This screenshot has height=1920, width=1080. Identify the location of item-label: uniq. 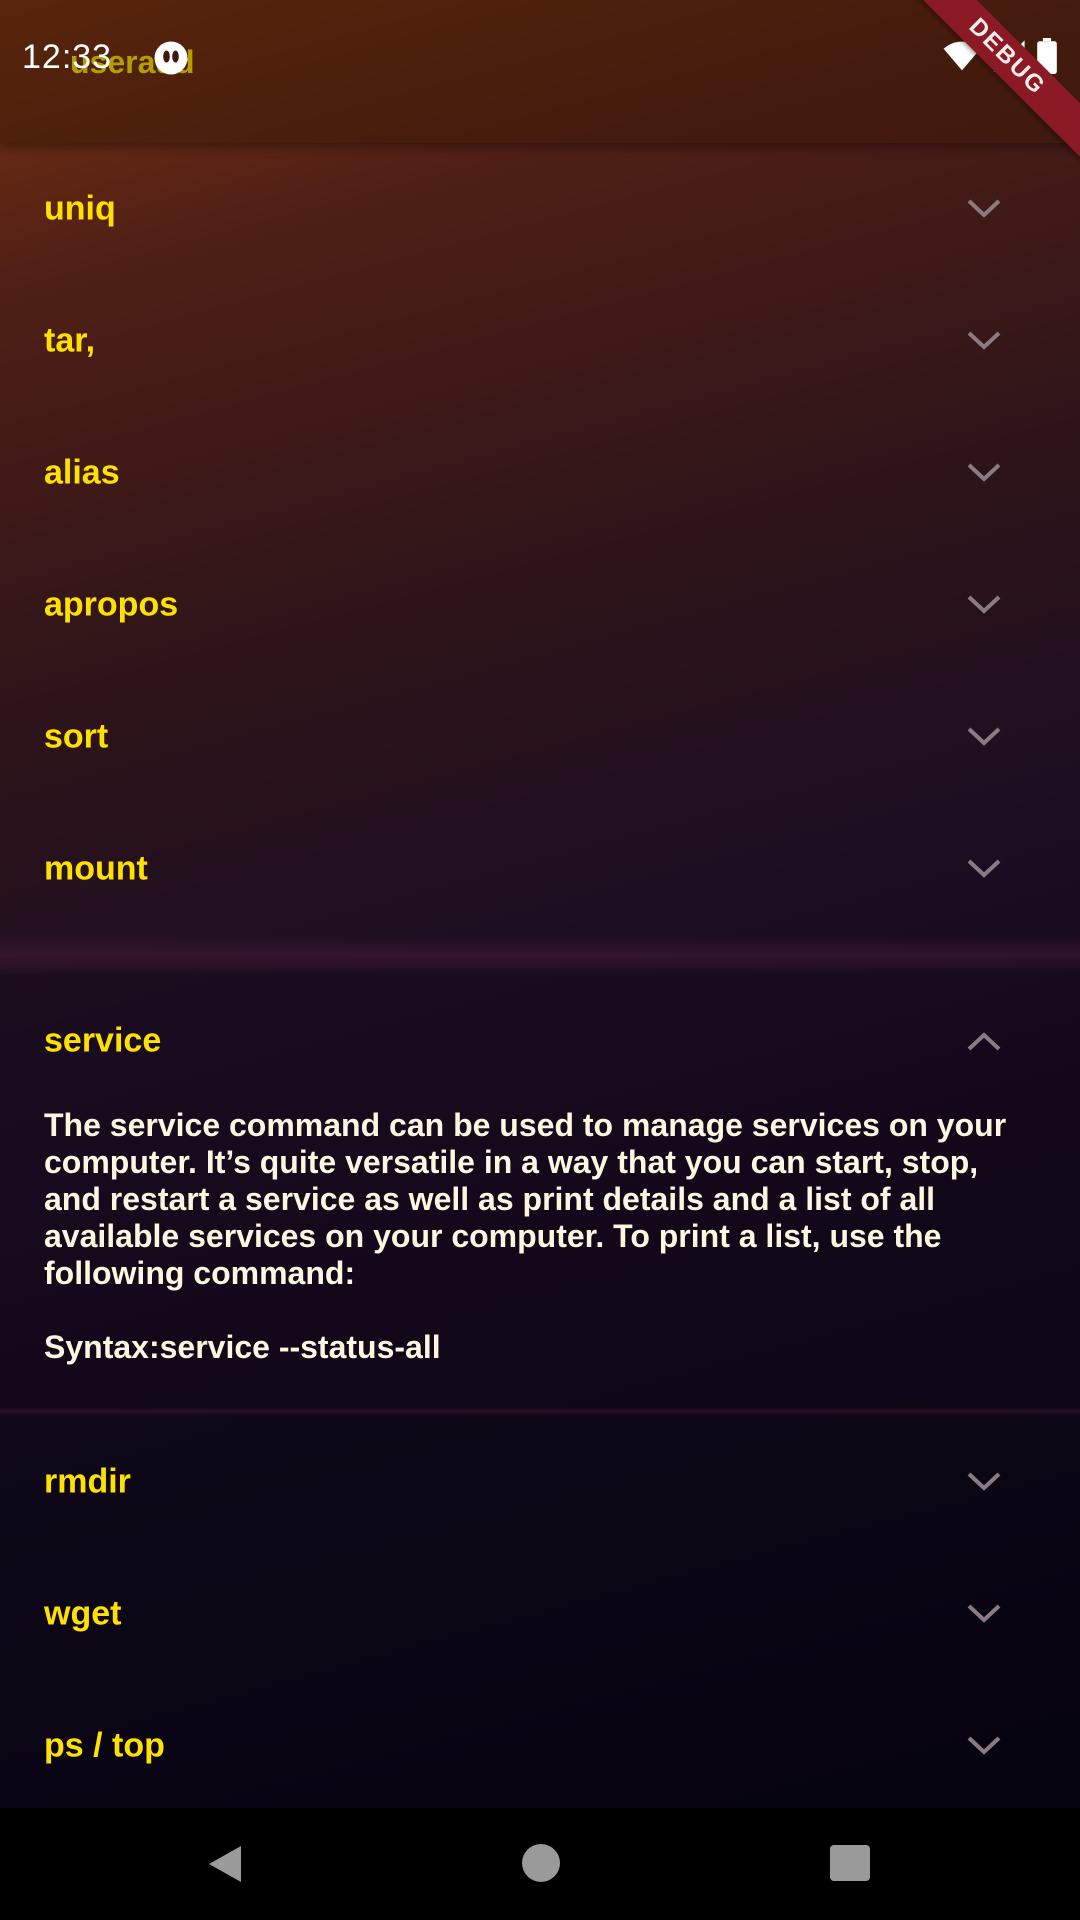
(80, 208).